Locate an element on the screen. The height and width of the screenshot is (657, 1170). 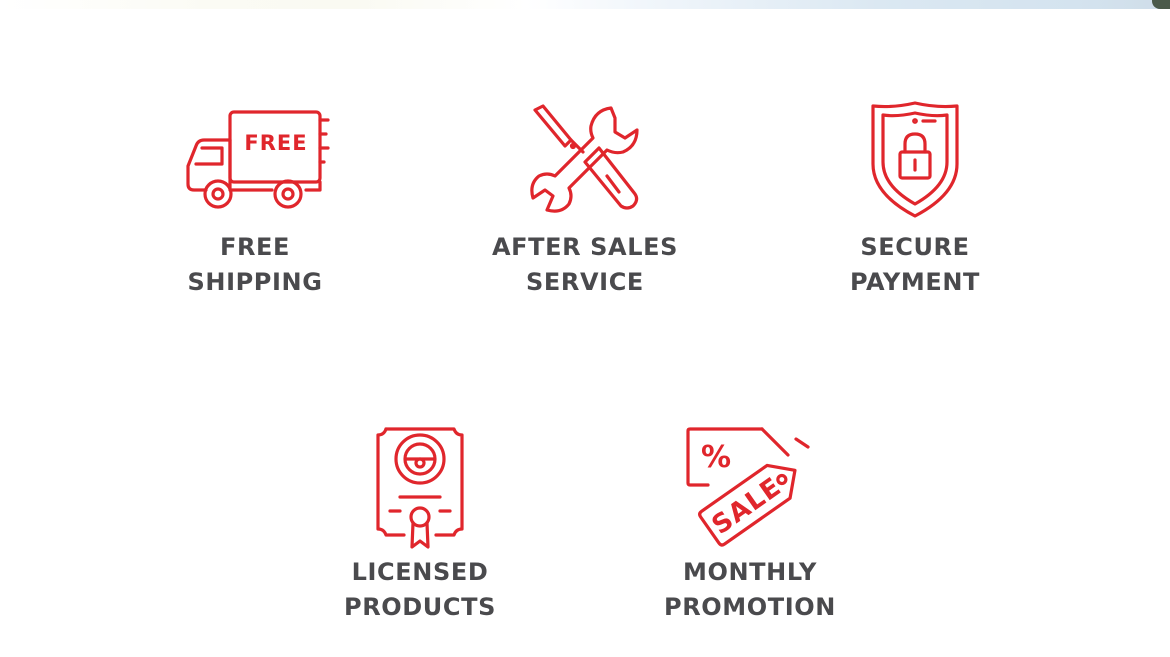
feature-label-line2: PROMOTION is located at coordinates (750, 607).